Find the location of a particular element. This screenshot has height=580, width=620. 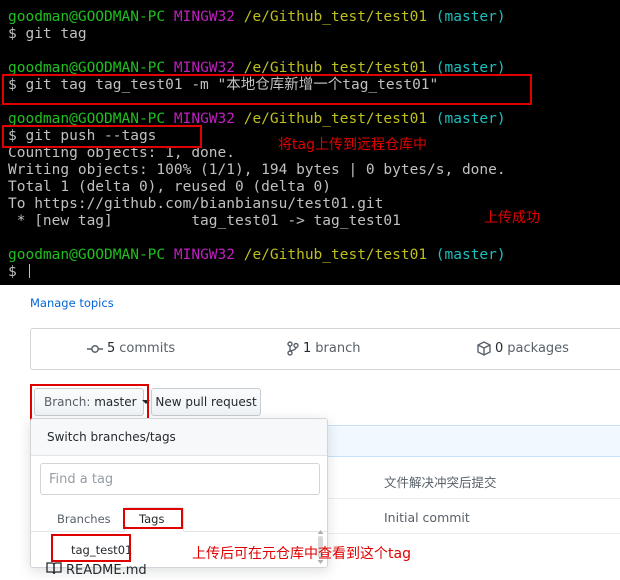

branches-link: 1 branch is located at coordinates (323, 348).